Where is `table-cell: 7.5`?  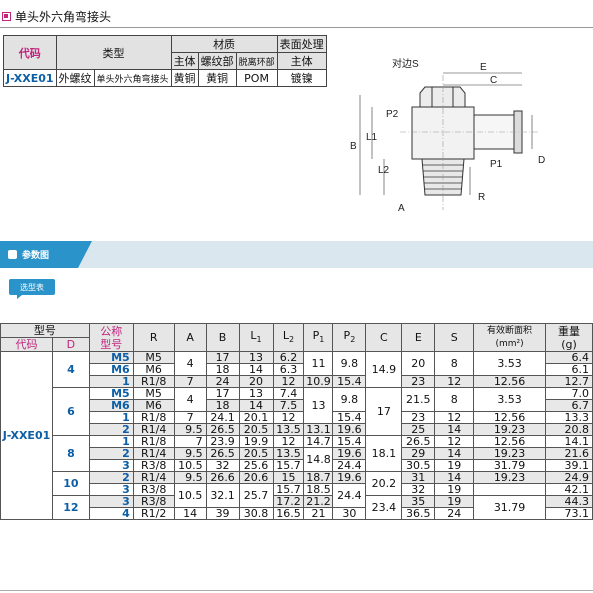 table-cell: 7.5 is located at coordinates (288, 405).